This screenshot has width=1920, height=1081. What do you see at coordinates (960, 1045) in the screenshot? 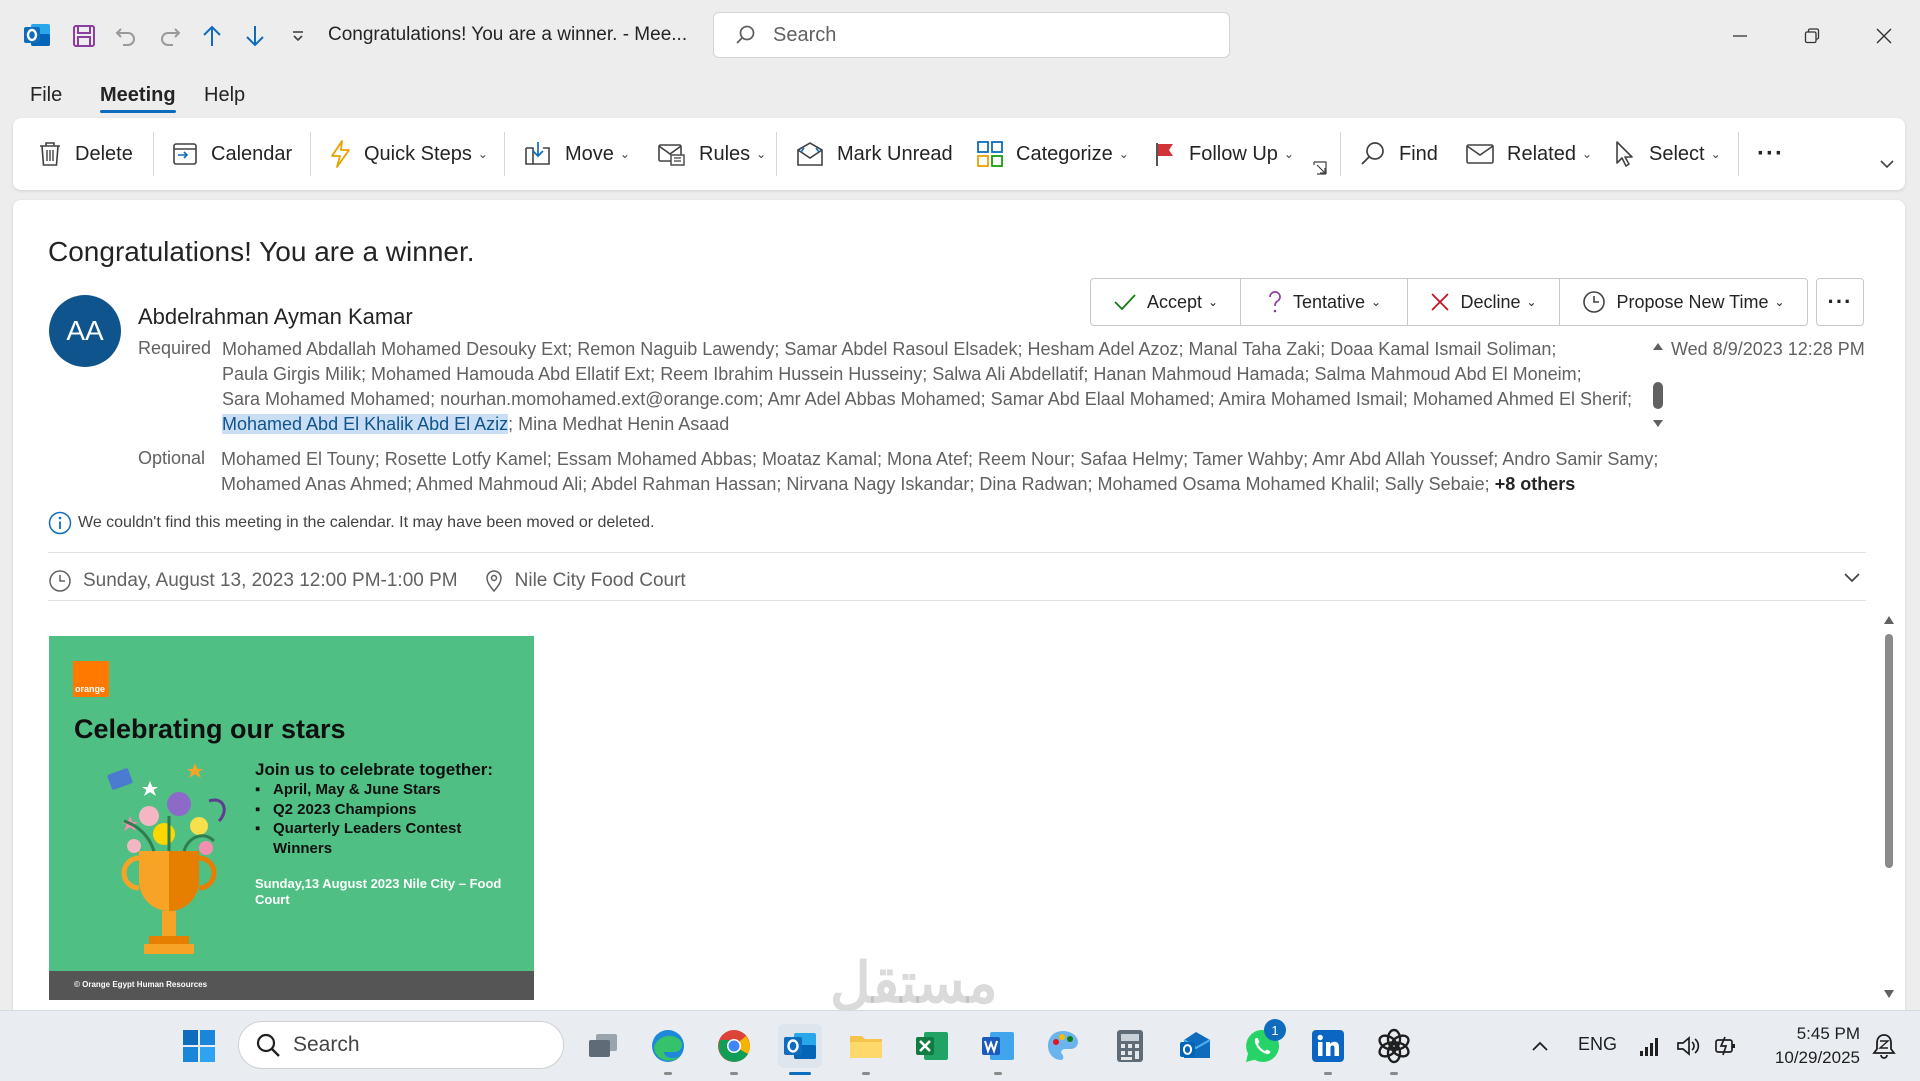
I see `taskbar: Search 1 ENG 5:45 PM 10/29/2025` at bounding box center [960, 1045].